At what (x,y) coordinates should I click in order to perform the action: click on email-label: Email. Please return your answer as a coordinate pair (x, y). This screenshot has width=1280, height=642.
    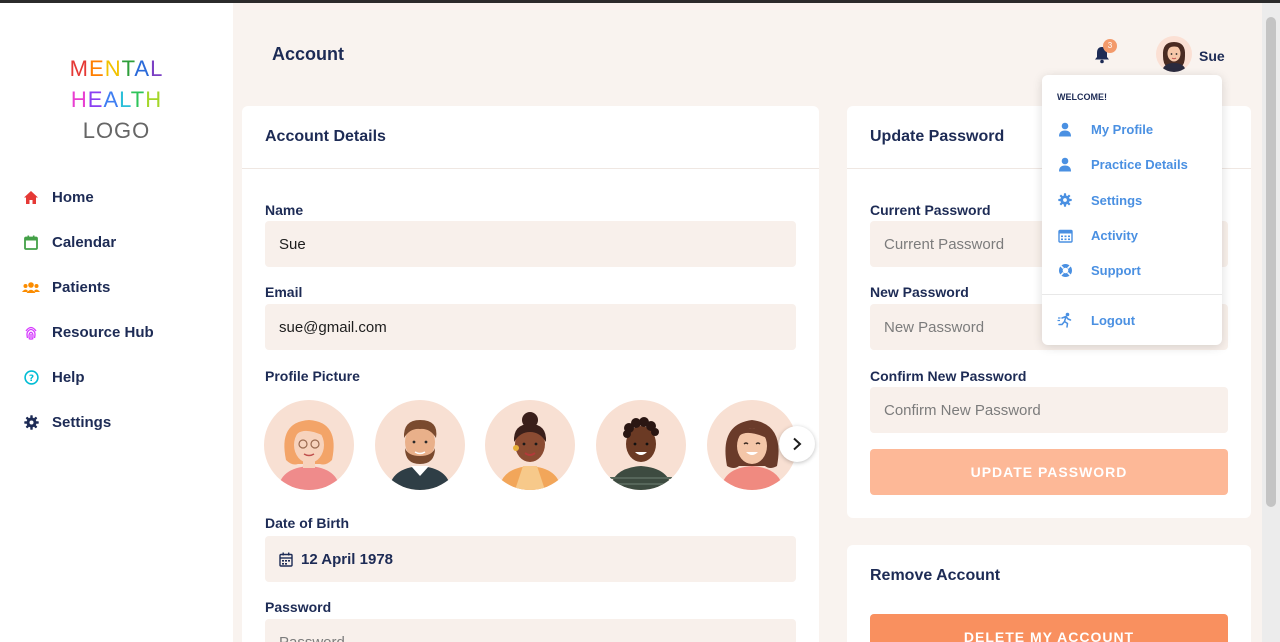
    Looking at the image, I should click on (284, 292).